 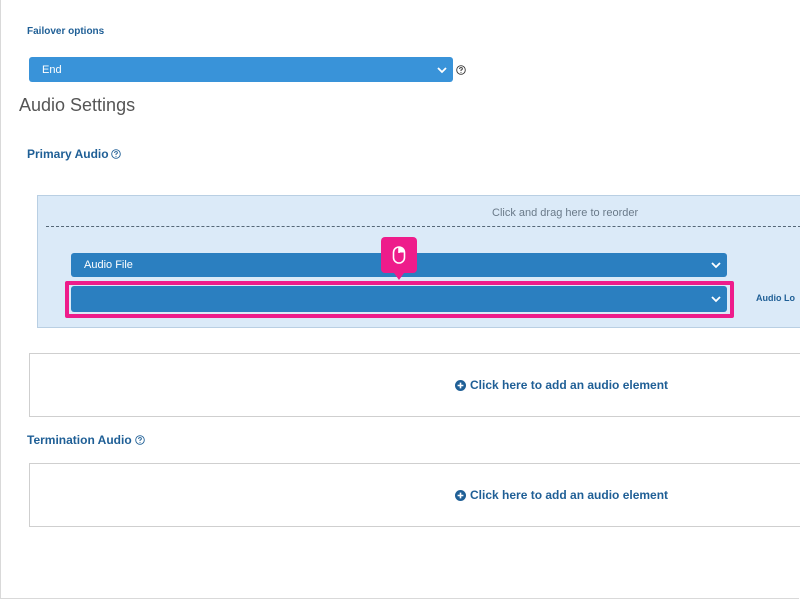 I want to click on mouse-icon, so click(x=399, y=255).